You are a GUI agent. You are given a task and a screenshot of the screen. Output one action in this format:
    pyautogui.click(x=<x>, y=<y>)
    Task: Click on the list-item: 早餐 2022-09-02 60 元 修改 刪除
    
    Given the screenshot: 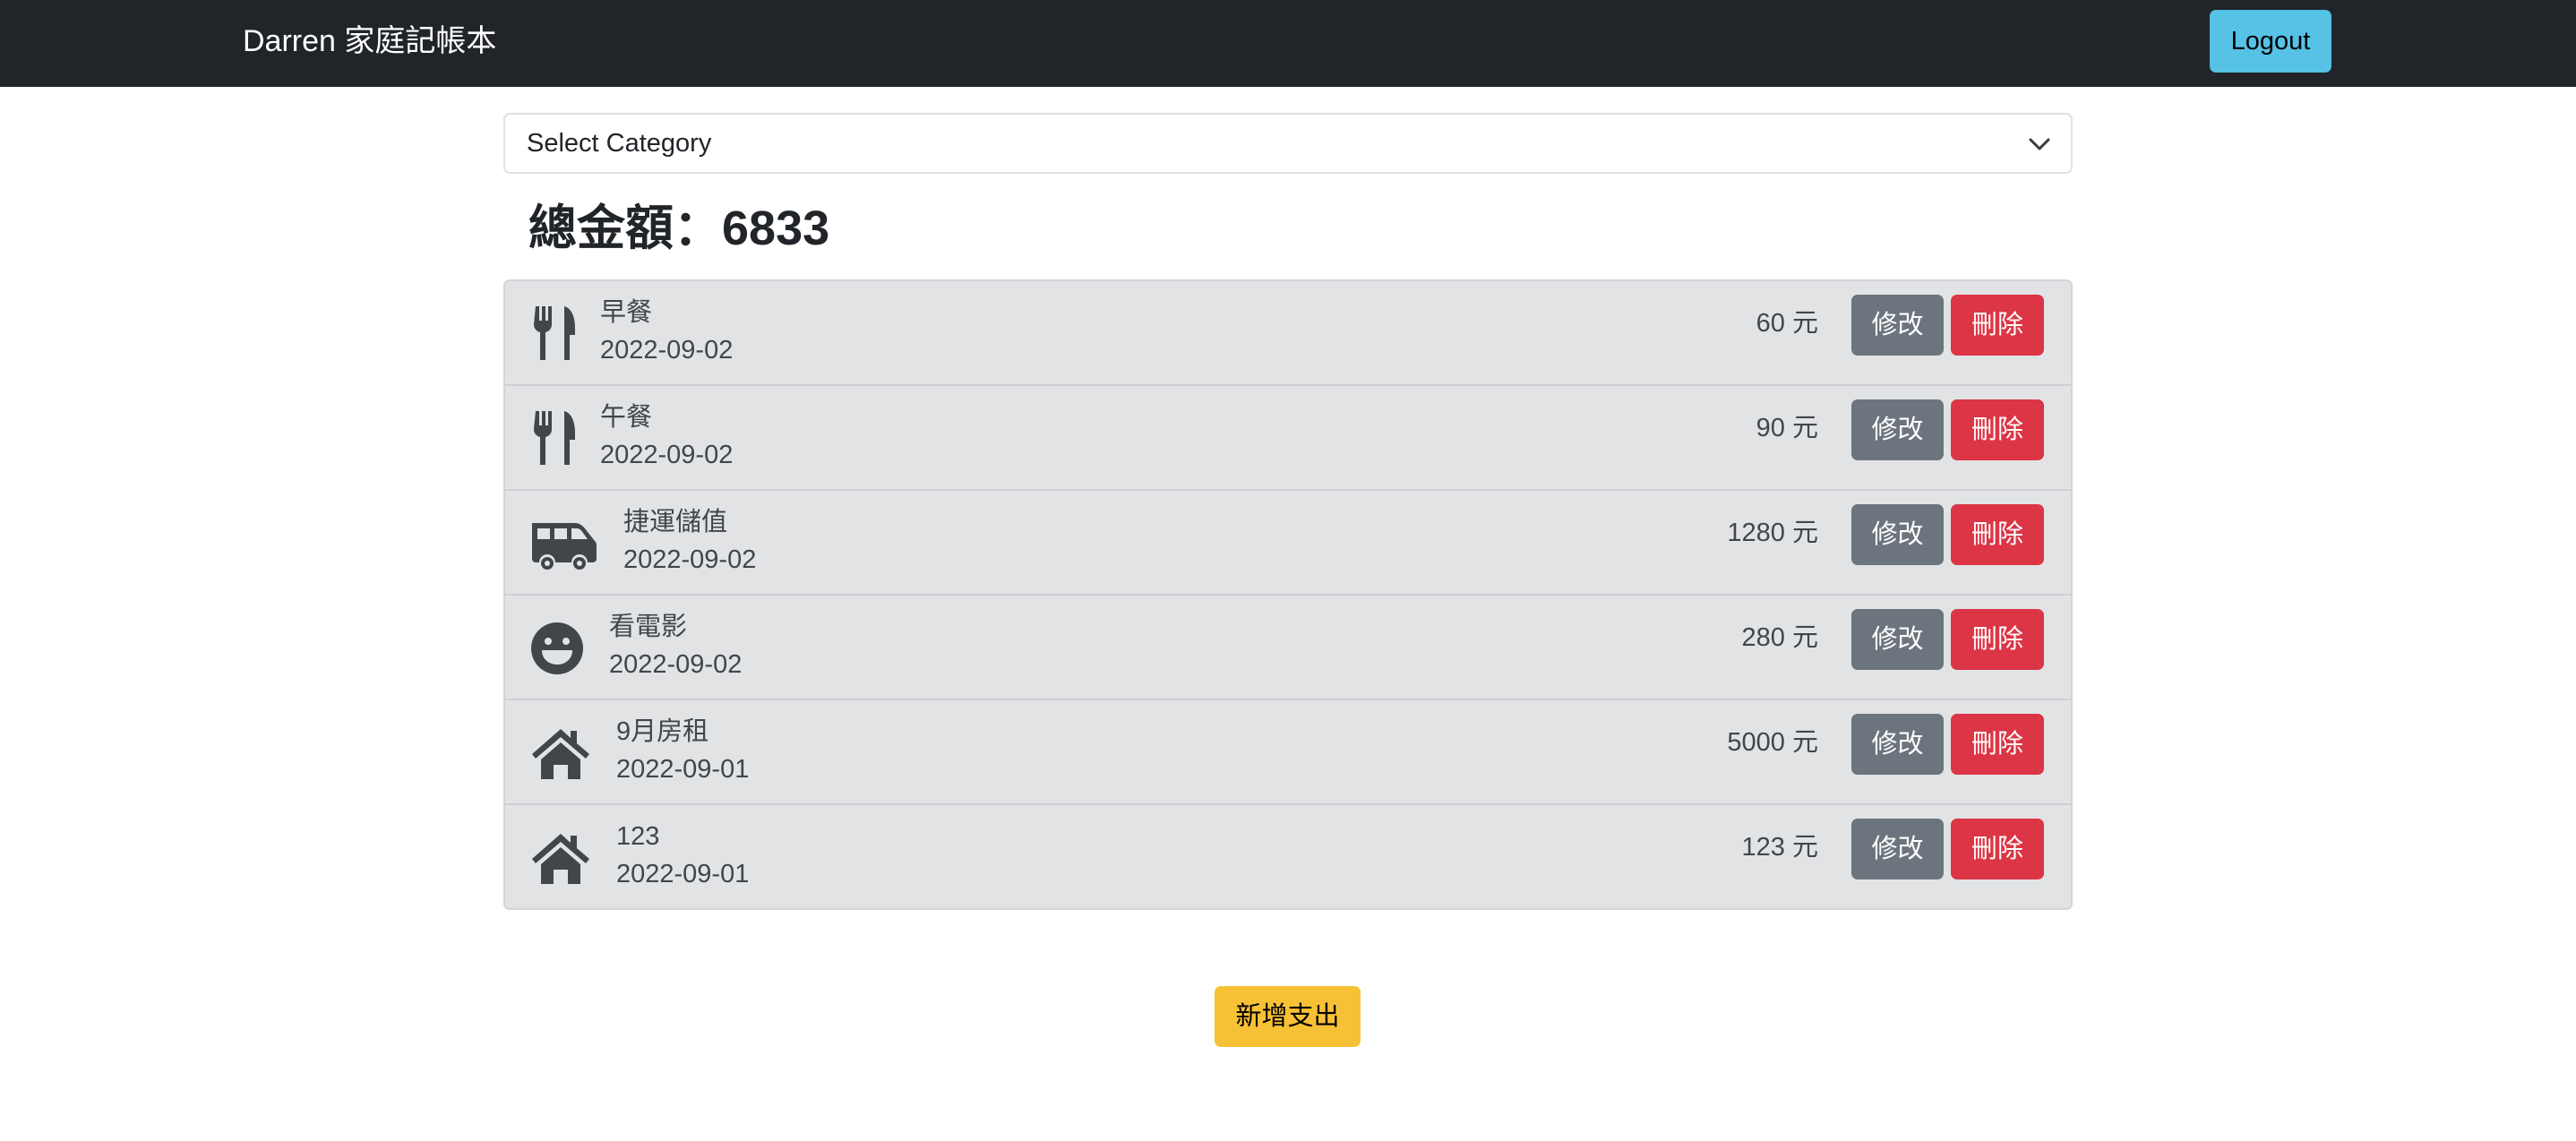 What is the action you would take?
    pyautogui.click(x=1288, y=333)
    